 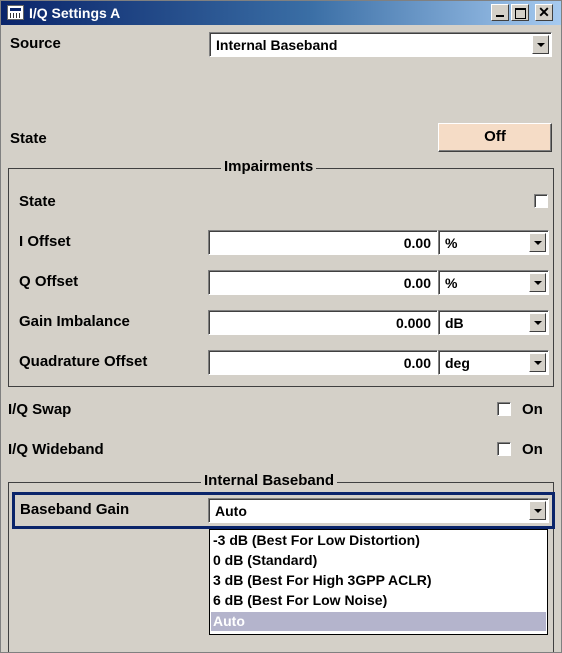 What do you see at coordinates (417, 283) in the screenshot?
I see `q-offset-value: 0.00` at bounding box center [417, 283].